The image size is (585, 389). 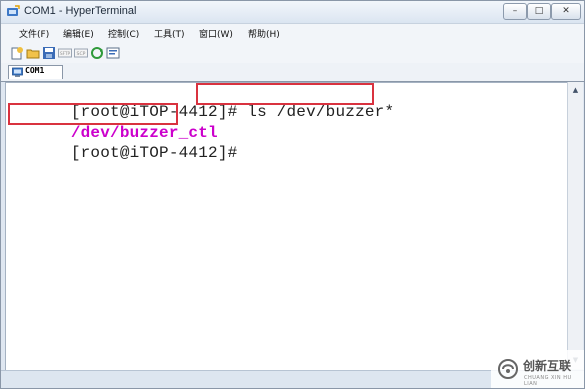 I want to click on session-tab-strip: COM1, so click(x=292, y=72).